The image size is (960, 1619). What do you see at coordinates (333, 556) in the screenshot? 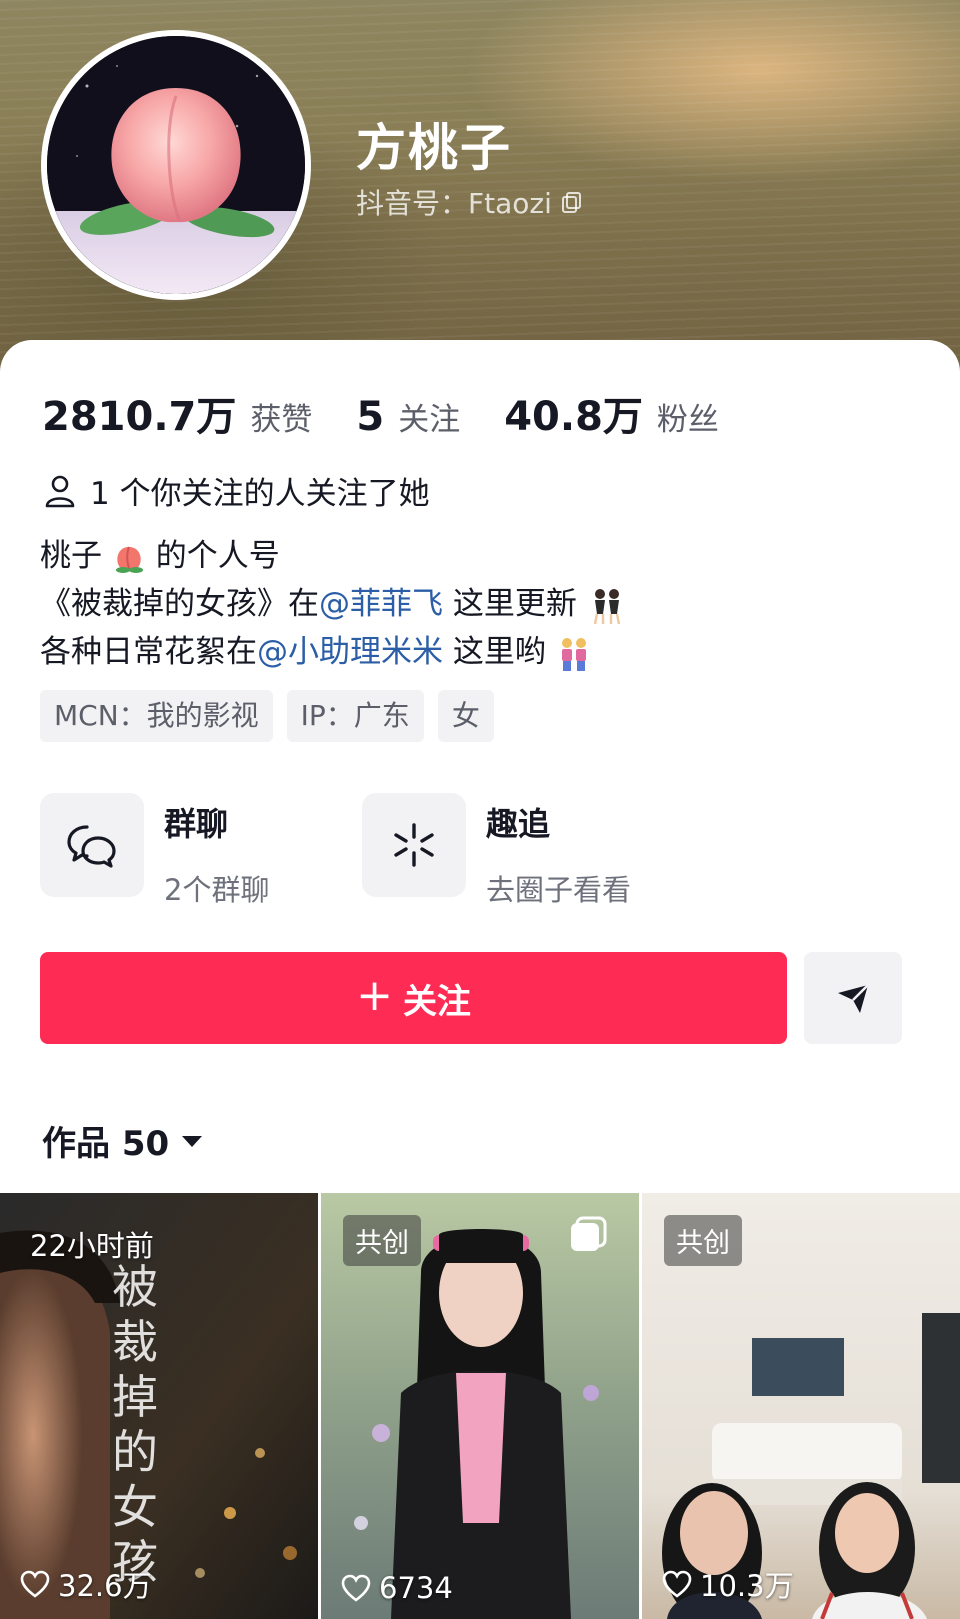
I see `bio-line-1: 桃子 的个人号` at bounding box center [333, 556].